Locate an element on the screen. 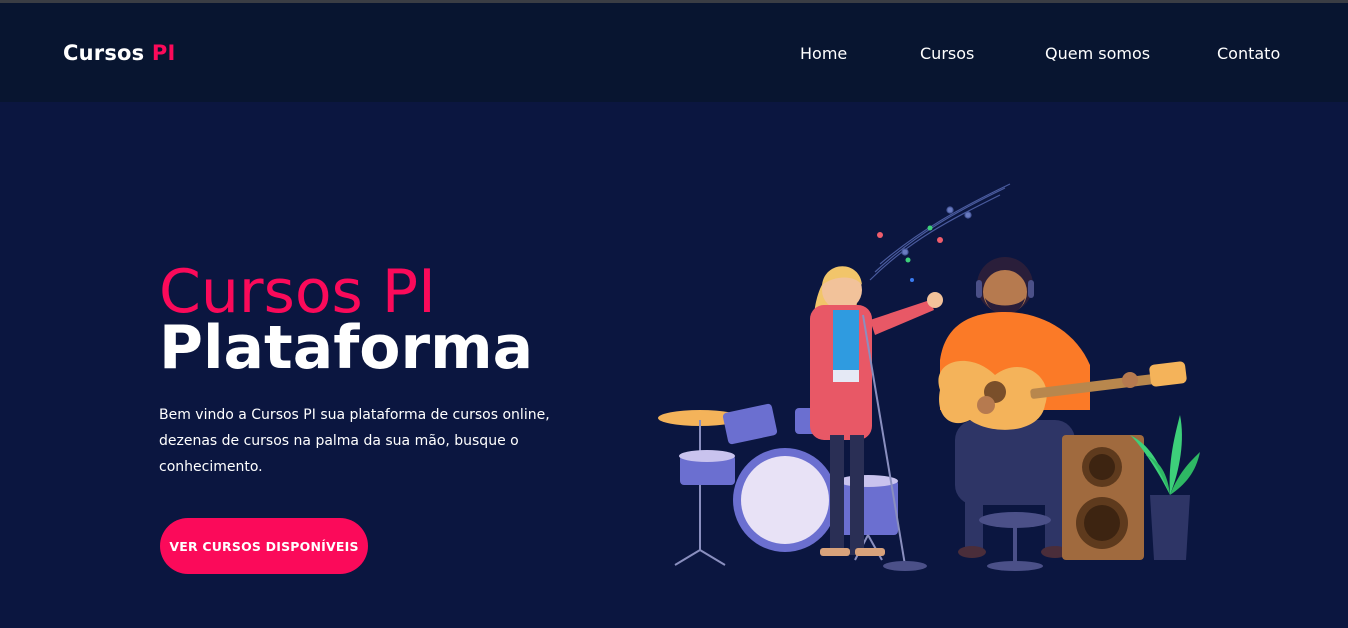  nav-link-quem-somos: Quem somos is located at coordinates (1097, 53).